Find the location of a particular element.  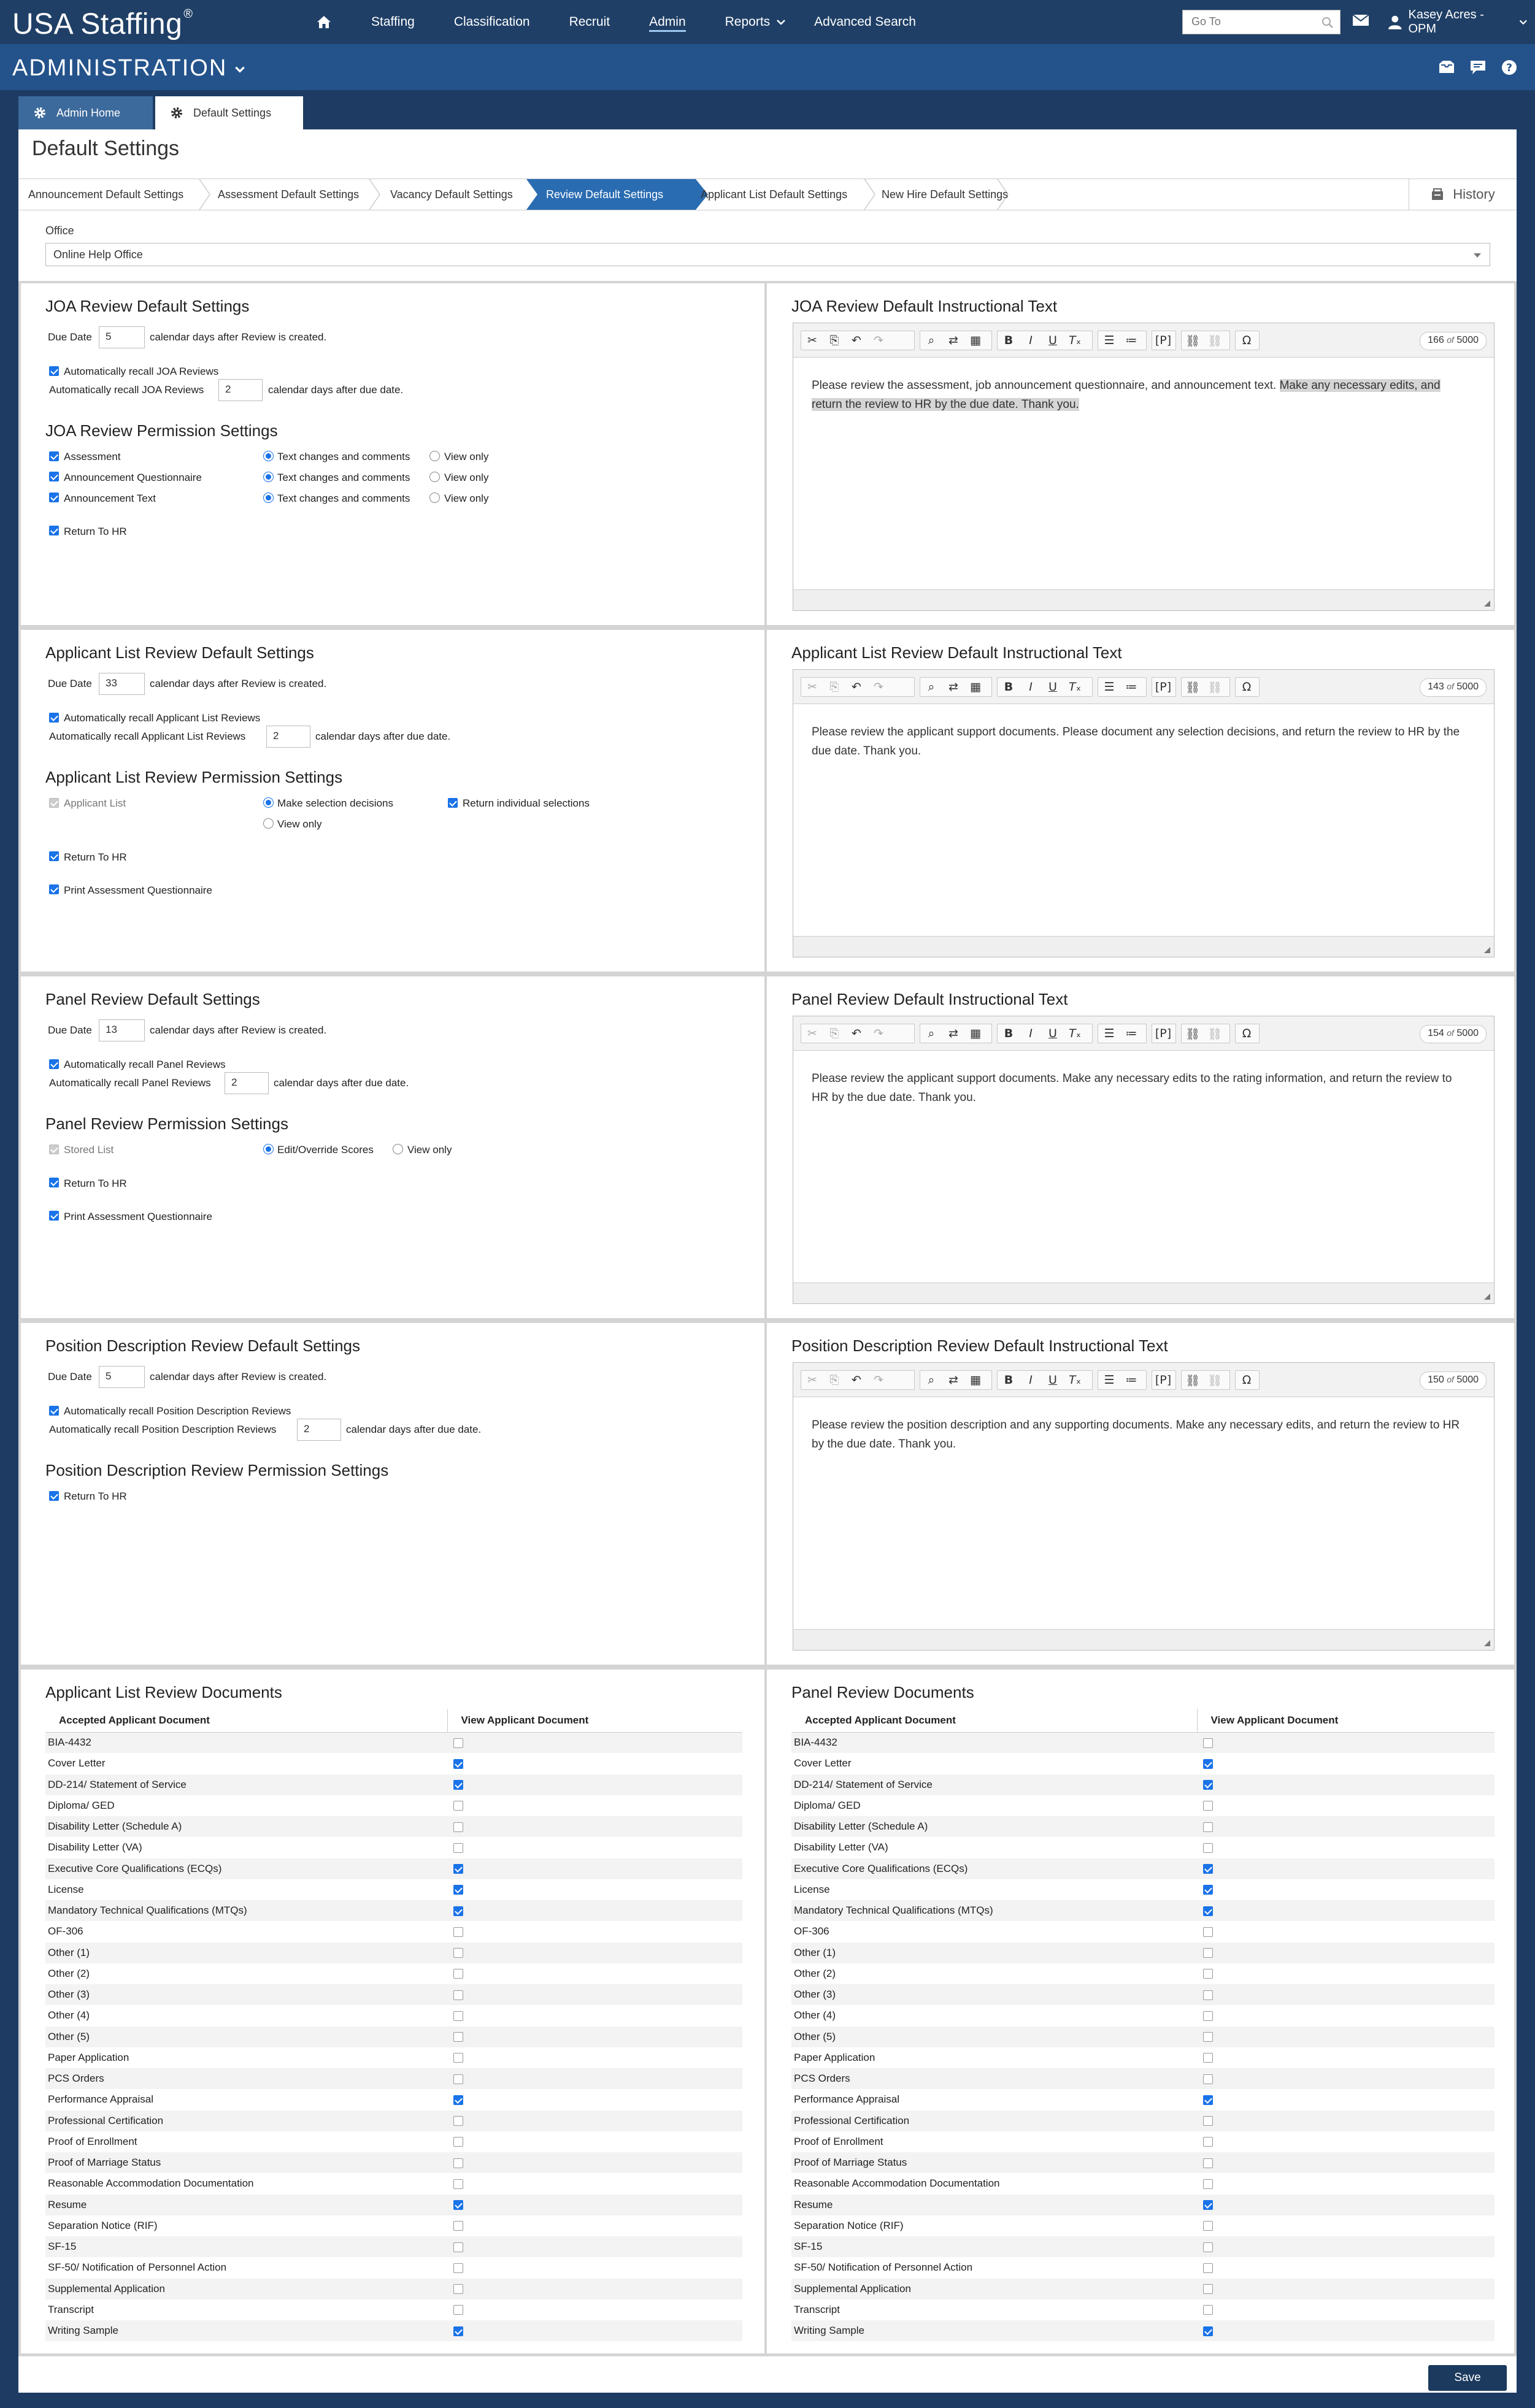

usa-staffing-logo: USA Staffing ® is located at coordinates (102, 24).